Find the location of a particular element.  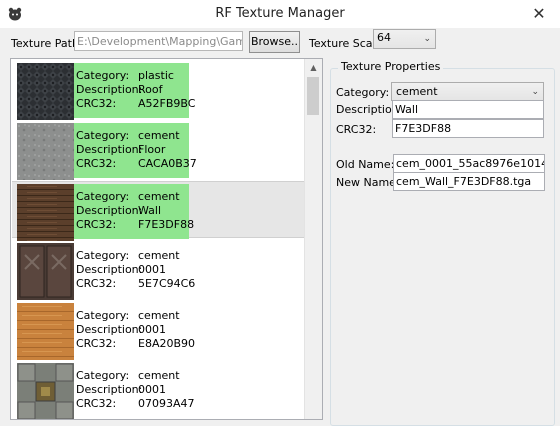

vertical-scrollbar: ▲ is located at coordinates (313, 239).